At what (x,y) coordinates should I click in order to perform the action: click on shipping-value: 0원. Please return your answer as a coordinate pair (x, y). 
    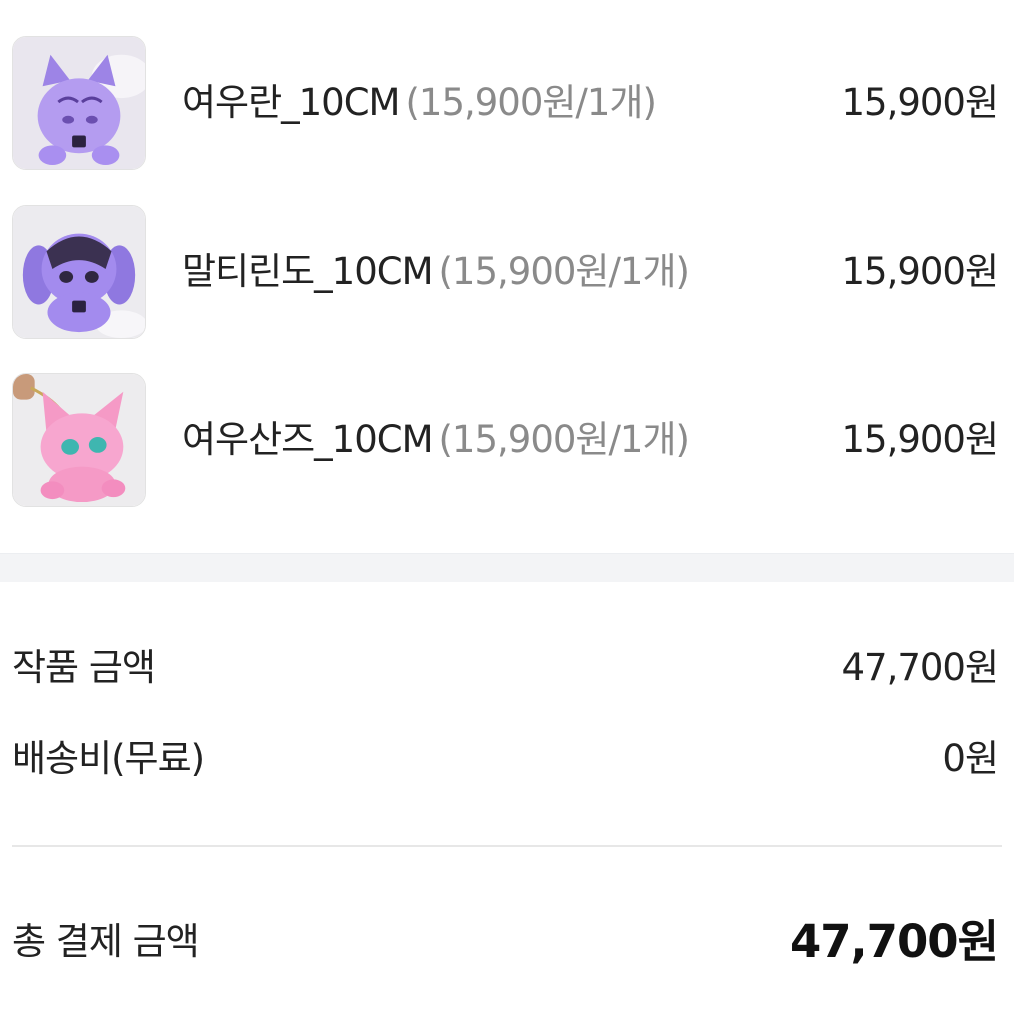
    Looking at the image, I should click on (970, 758).